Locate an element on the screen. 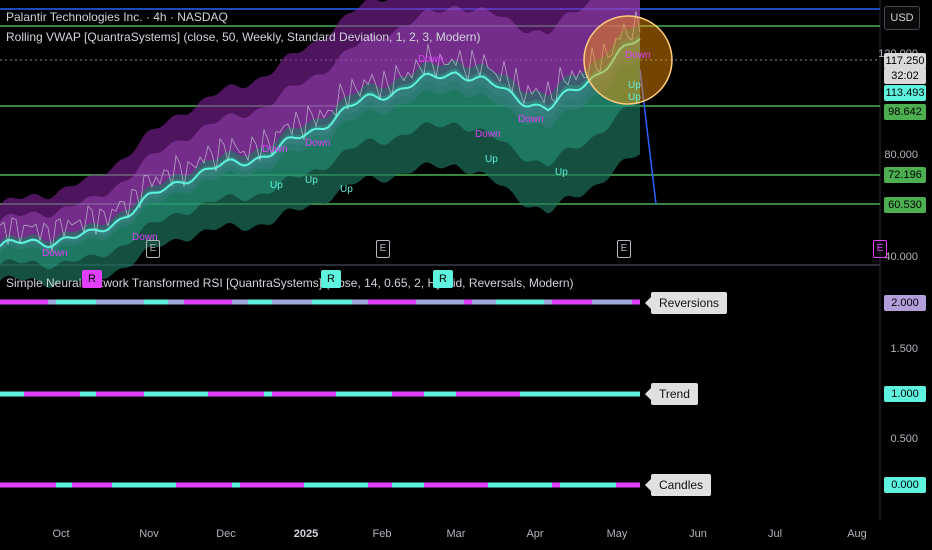 This screenshot has height=550, width=932. rsi-tag-candles: 0.000 is located at coordinates (905, 485).